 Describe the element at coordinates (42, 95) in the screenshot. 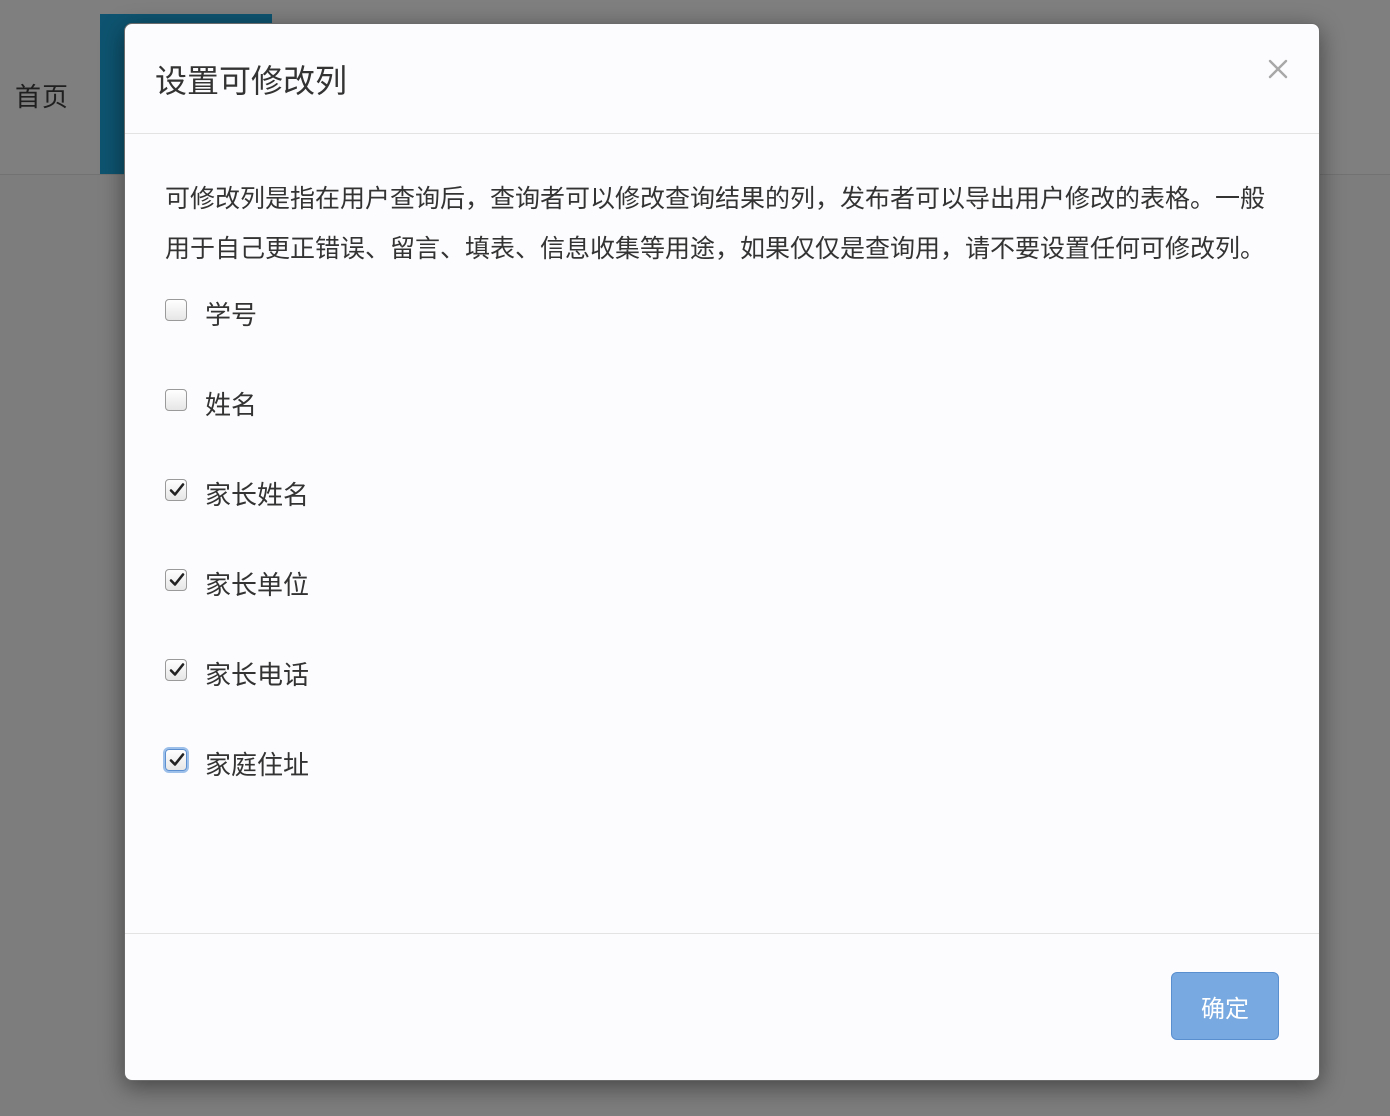

I see `nav-home-link: 首页` at that location.